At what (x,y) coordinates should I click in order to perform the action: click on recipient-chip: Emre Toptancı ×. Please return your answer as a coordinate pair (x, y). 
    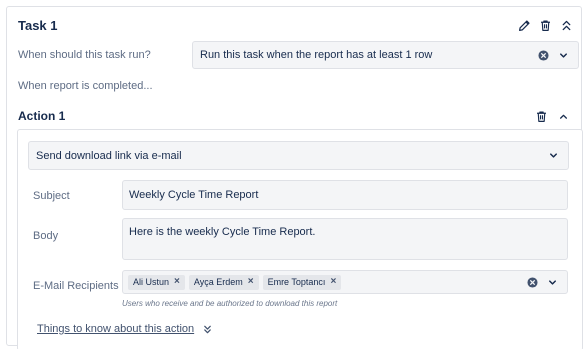
    Looking at the image, I should click on (302, 282).